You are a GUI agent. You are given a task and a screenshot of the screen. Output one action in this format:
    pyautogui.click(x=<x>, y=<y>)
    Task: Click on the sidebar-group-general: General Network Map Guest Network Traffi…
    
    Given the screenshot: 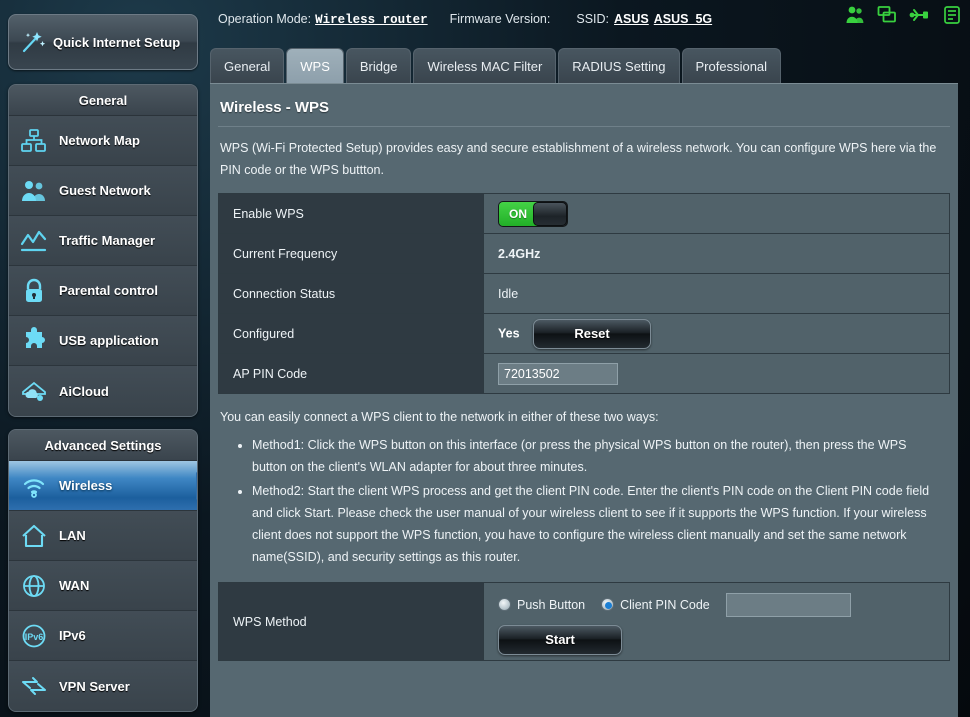 What is the action you would take?
    pyautogui.click(x=103, y=250)
    